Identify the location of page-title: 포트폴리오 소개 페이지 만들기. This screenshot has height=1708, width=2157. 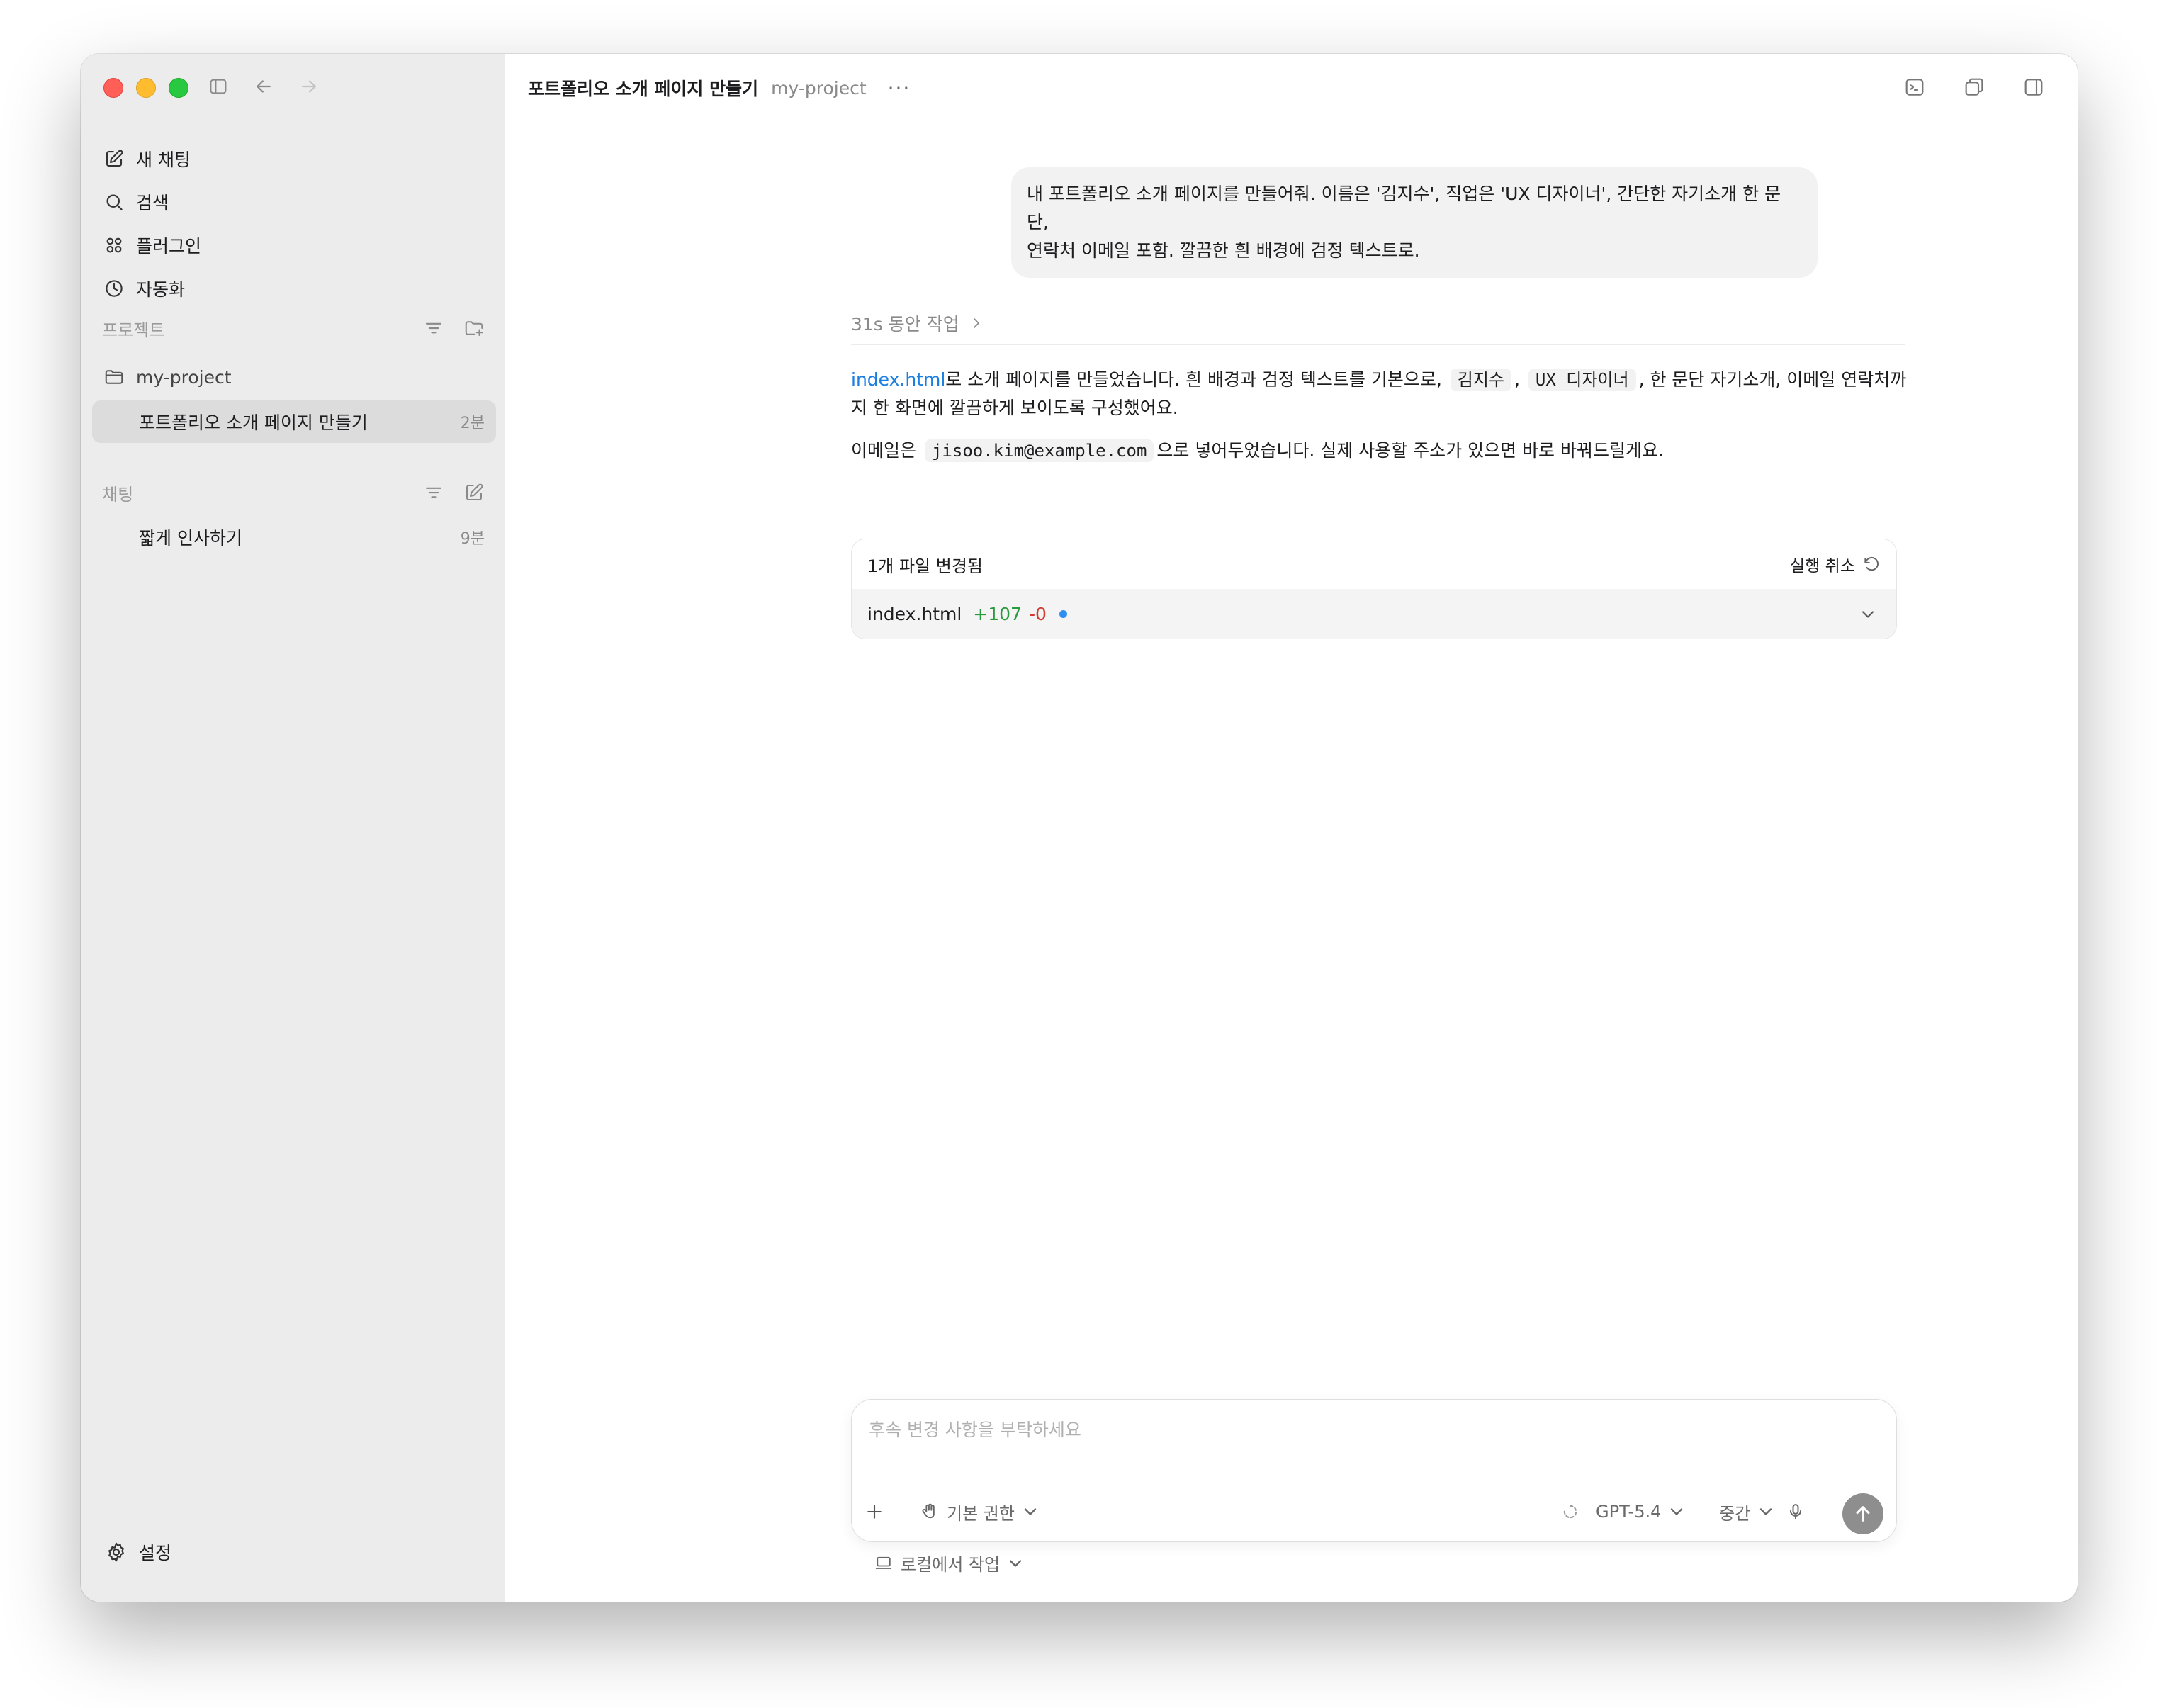
(643, 89).